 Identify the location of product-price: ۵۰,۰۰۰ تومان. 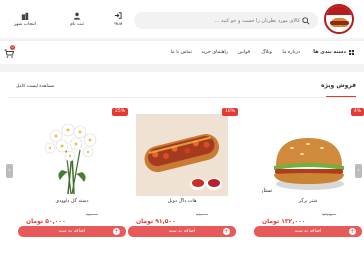
(46, 221).